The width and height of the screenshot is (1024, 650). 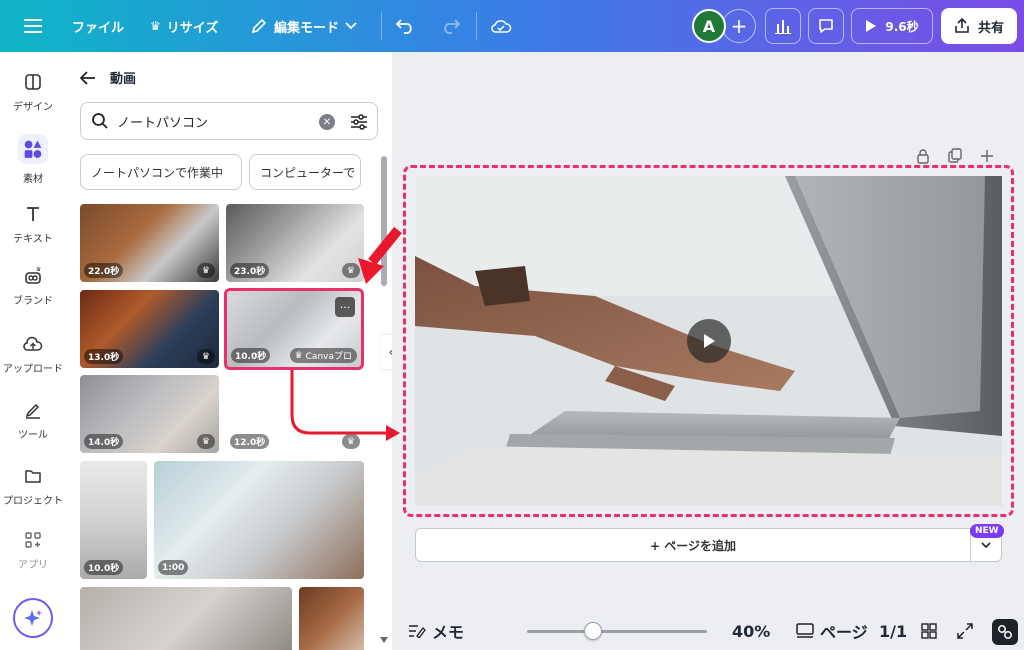 What do you see at coordinates (832, 631) in the screenshot?
I see `pages-button: ページ` at bounding box center [832, 631].